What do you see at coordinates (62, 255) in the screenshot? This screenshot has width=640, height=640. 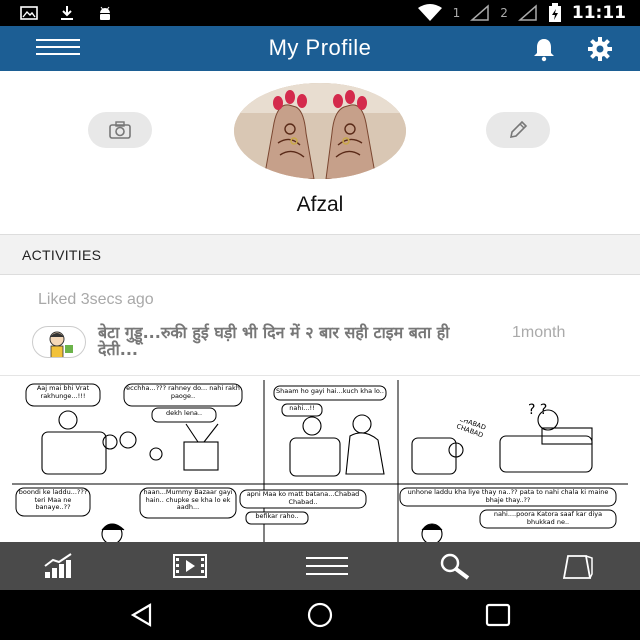 I see `section-title: ACTIVITIES` at bounding box center [62, 255].